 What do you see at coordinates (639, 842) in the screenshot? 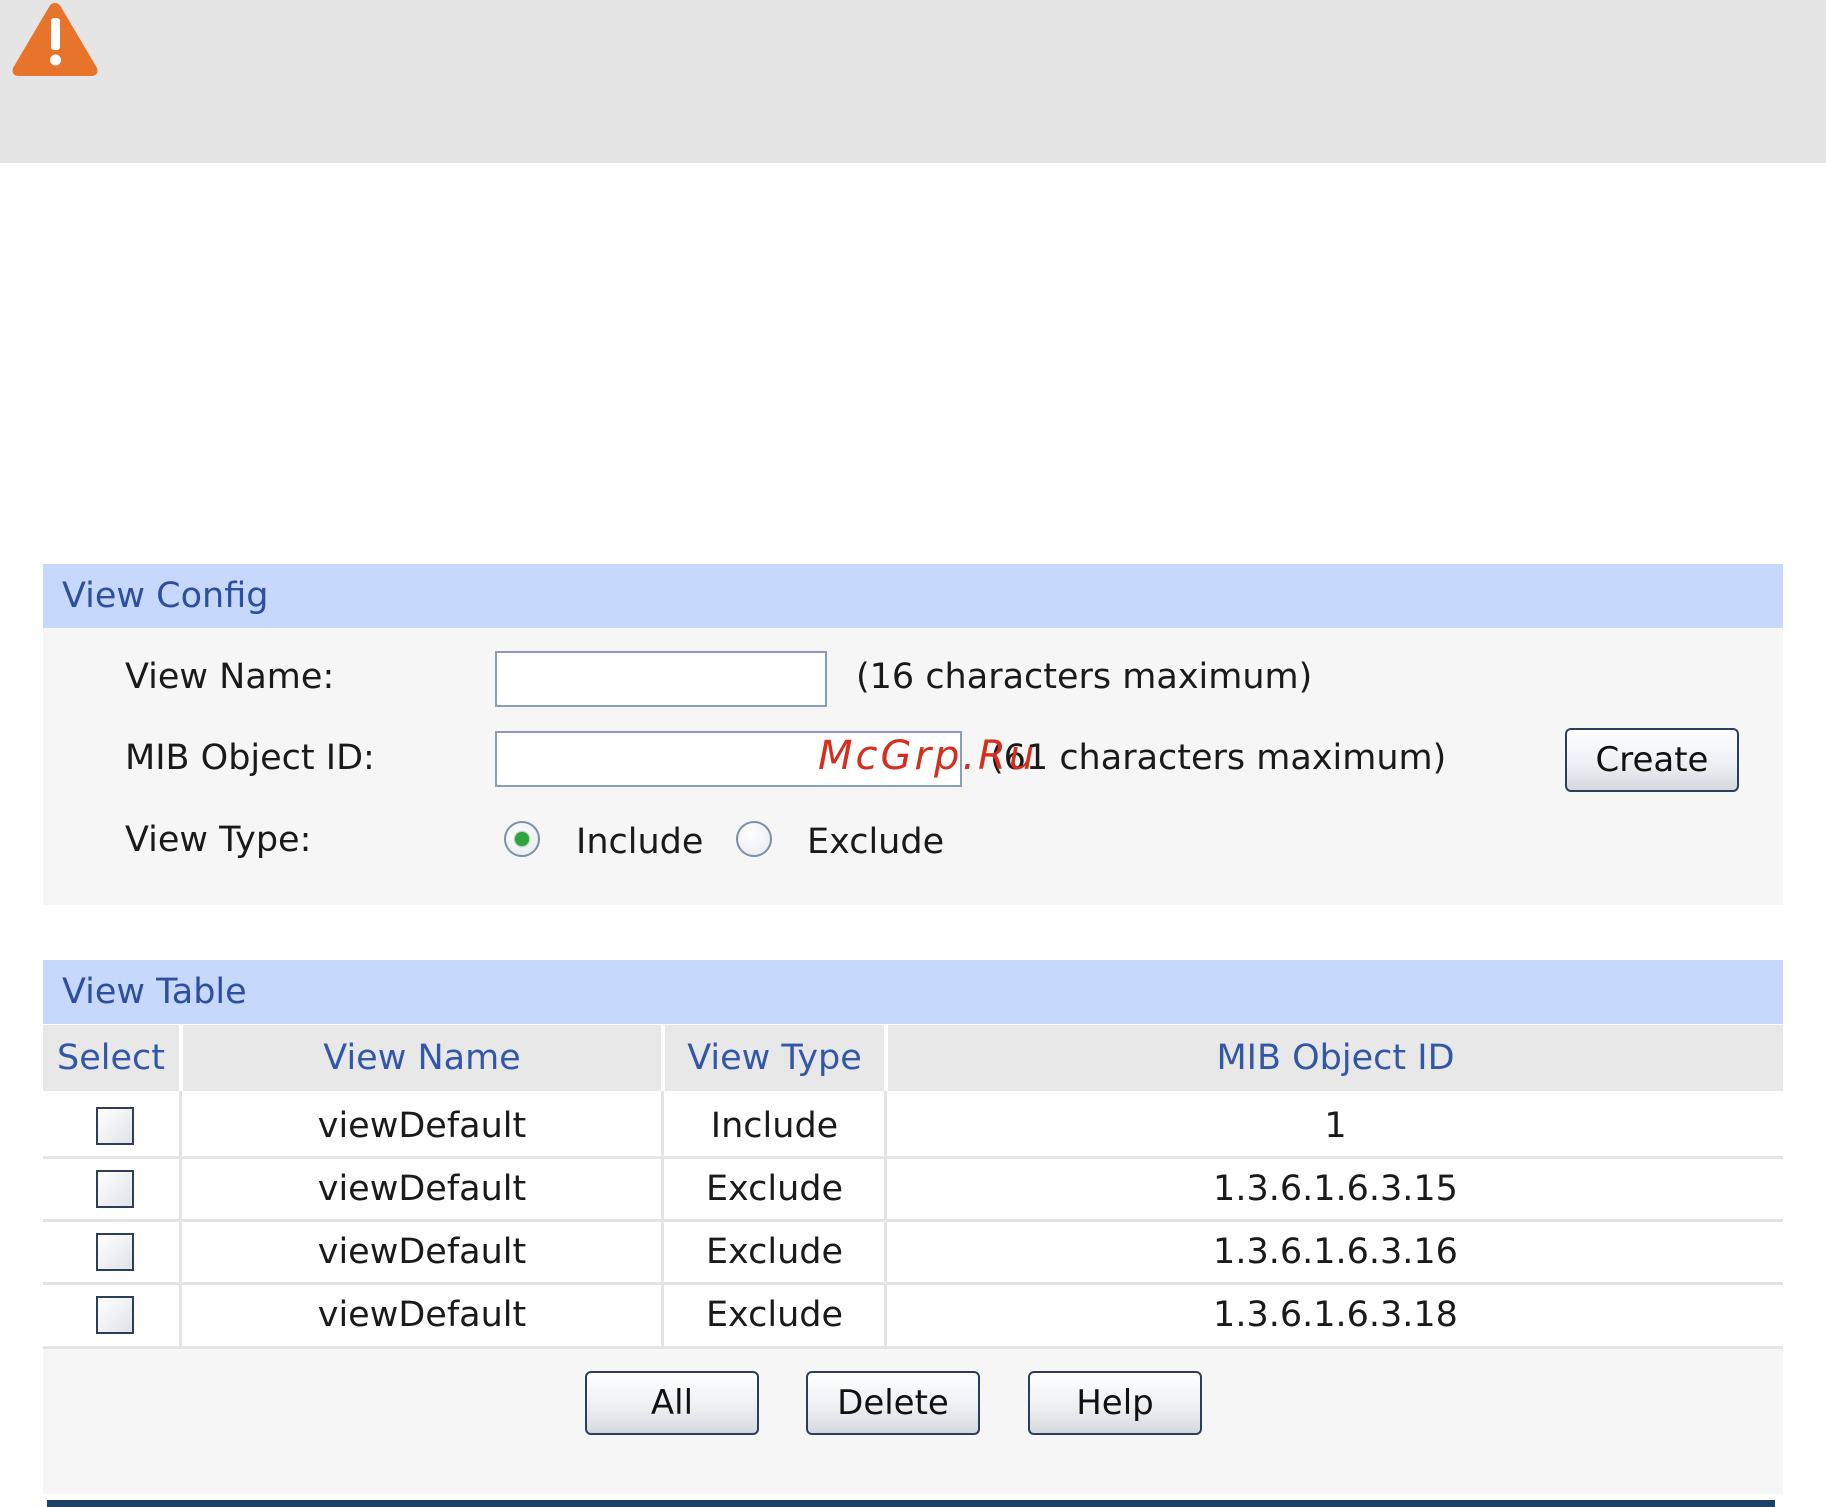
I see `view-type-include-label: Include` at bounding box center [639, 842].